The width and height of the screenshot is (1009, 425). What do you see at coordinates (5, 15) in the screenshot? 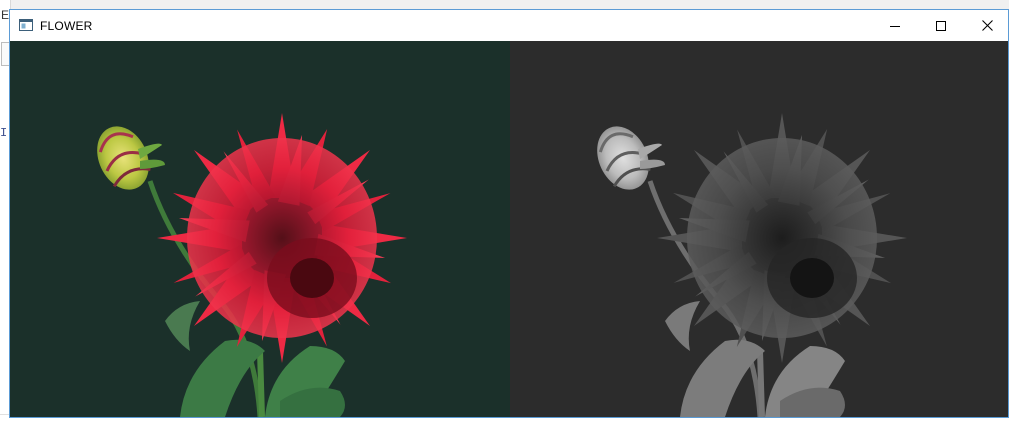
I see `background-text-e: E` at bounding box center [5, 15].